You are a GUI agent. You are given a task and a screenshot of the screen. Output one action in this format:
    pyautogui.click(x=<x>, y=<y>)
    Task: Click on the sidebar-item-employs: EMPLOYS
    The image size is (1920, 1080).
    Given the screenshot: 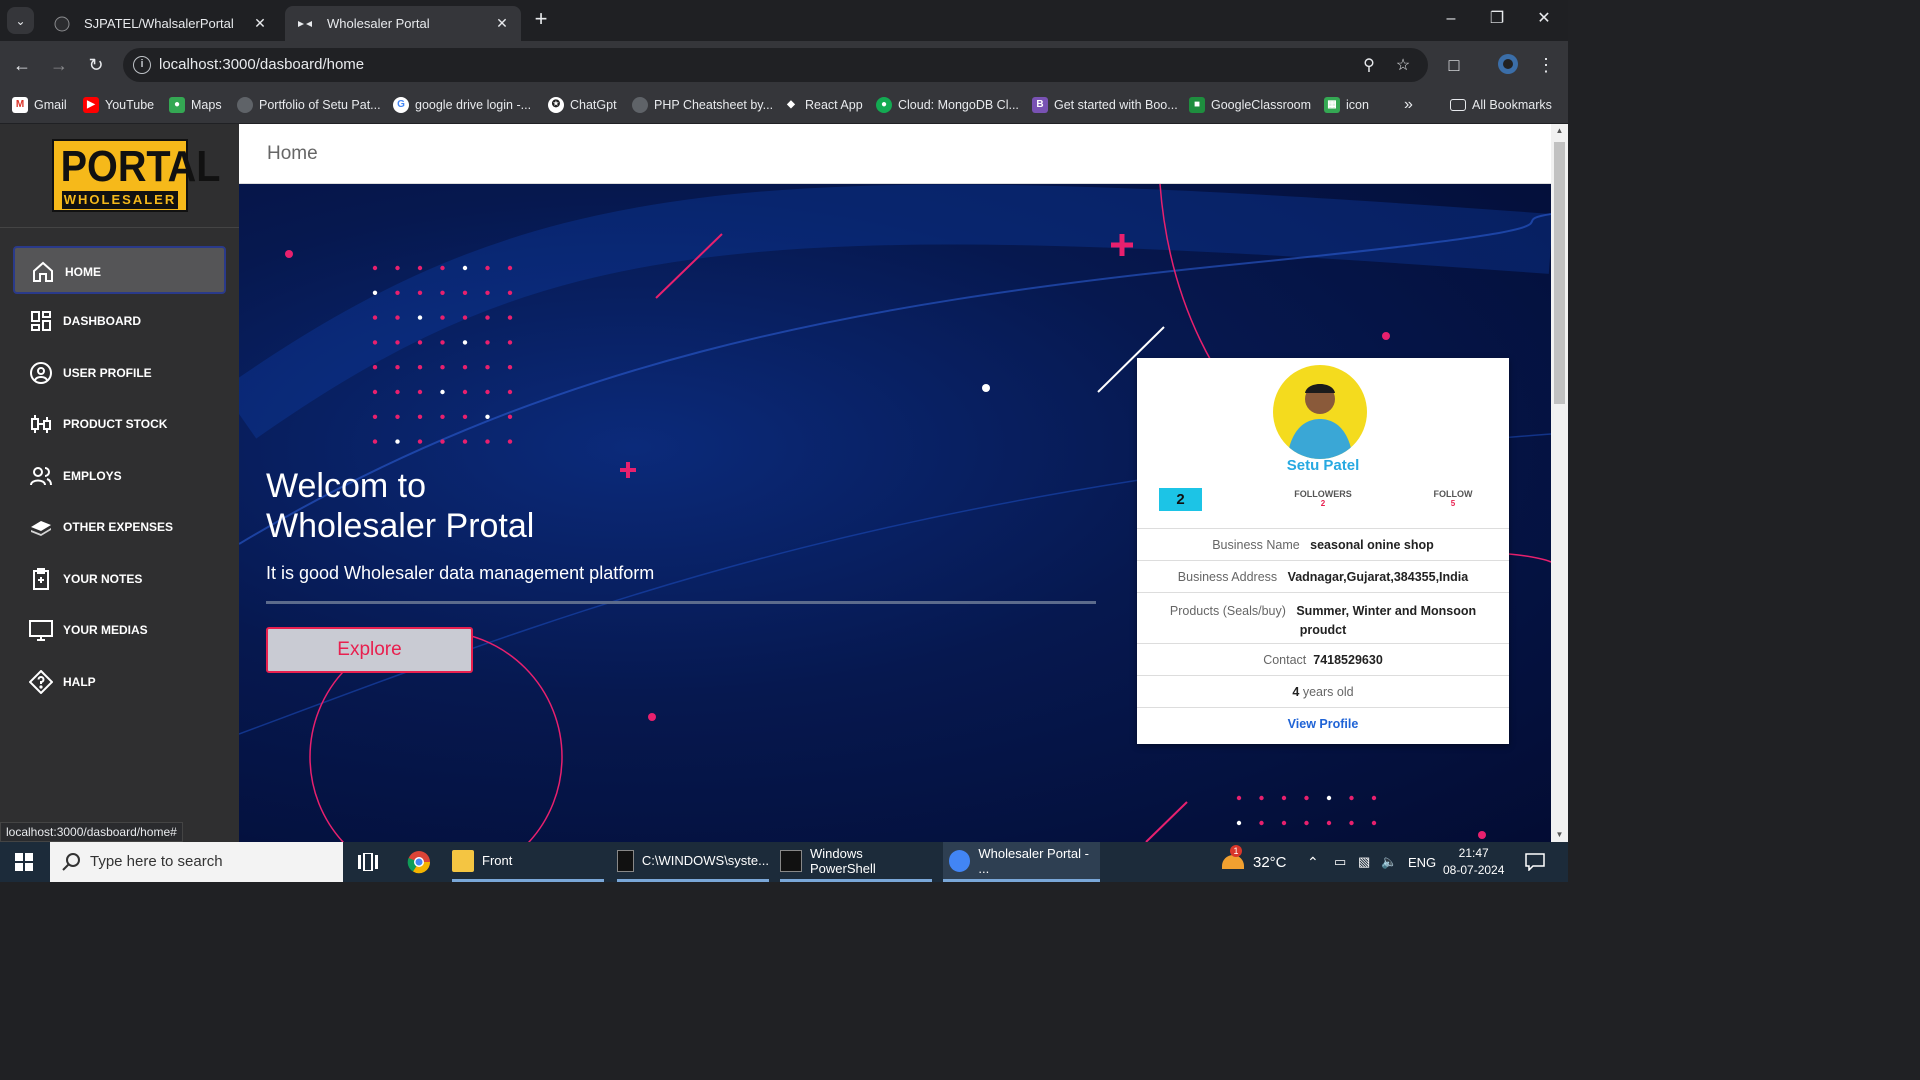 What is the action you would take?
    pyautogui.click(x=119, y=476)
    